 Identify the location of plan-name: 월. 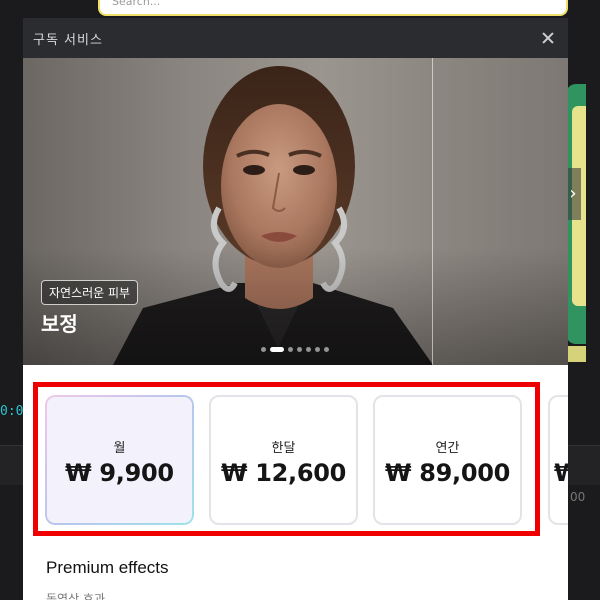
(119, 448).